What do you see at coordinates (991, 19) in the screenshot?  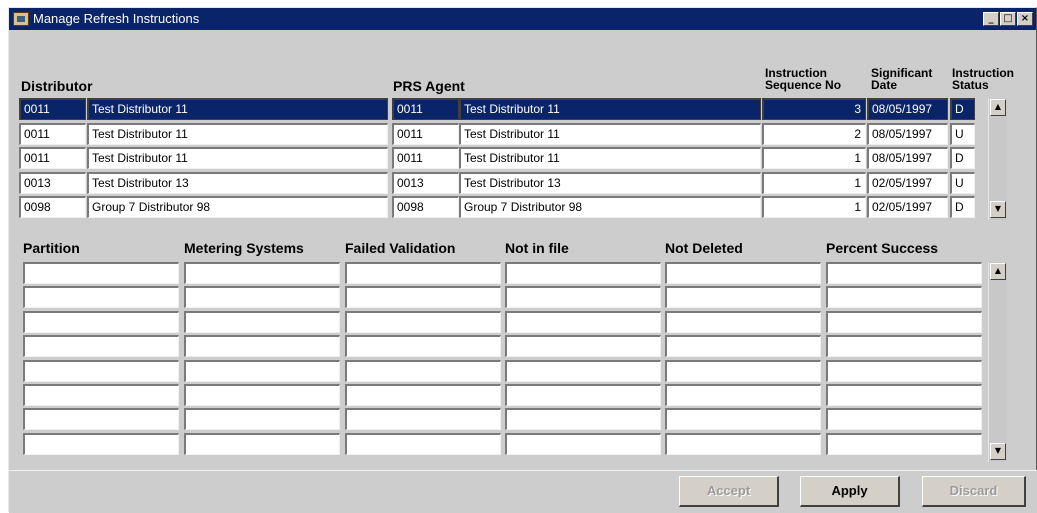 I see `minimize-button: _` at bounding box center [991, 19].